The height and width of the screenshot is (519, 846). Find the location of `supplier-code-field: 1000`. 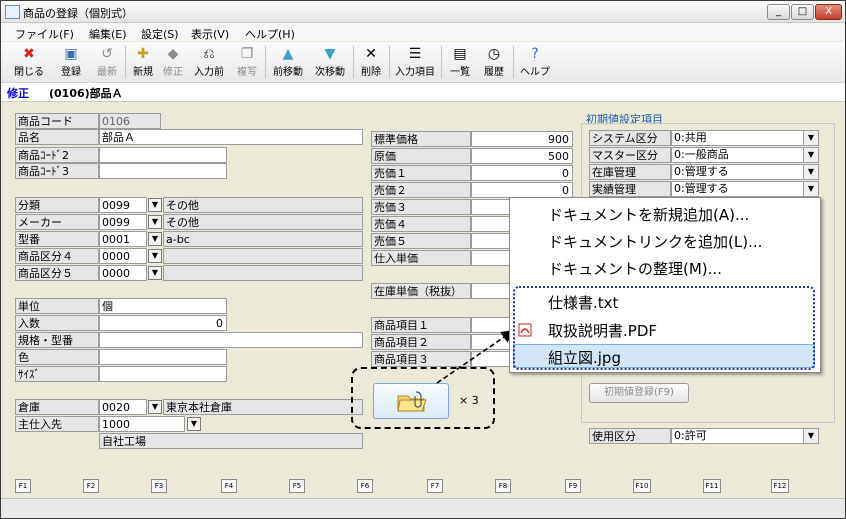

supplier-code-field: 1000 is located at coordinates (142, 424).